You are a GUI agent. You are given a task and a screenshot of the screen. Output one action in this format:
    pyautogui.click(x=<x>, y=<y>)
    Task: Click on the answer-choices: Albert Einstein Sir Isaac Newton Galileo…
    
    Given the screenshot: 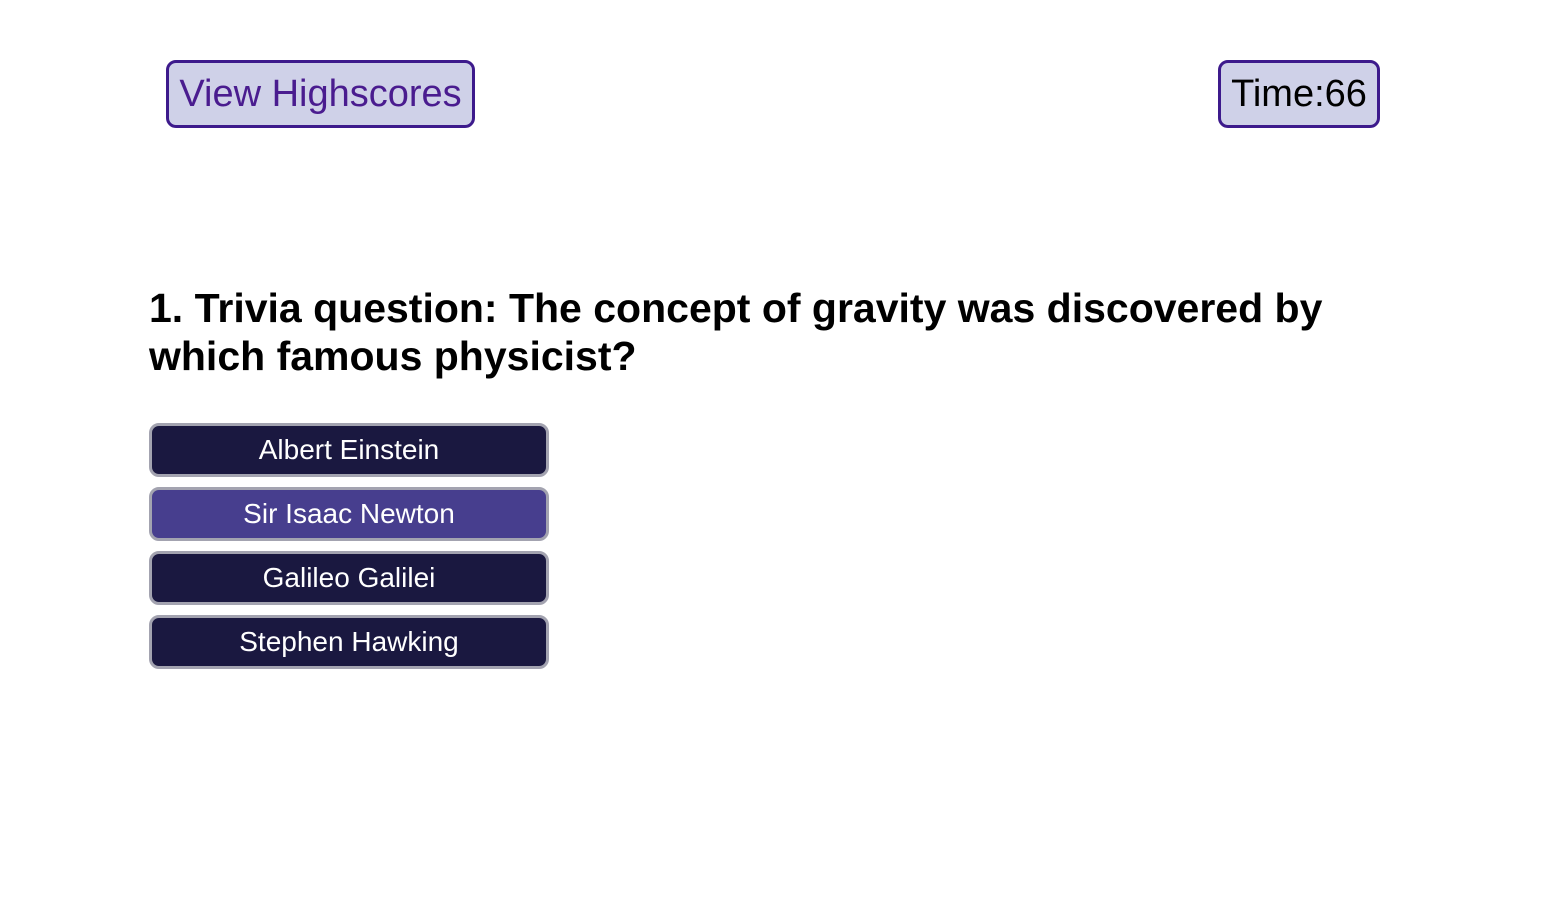 What is the action you would take?
    pyautogui.click(x=349, y=546)
    